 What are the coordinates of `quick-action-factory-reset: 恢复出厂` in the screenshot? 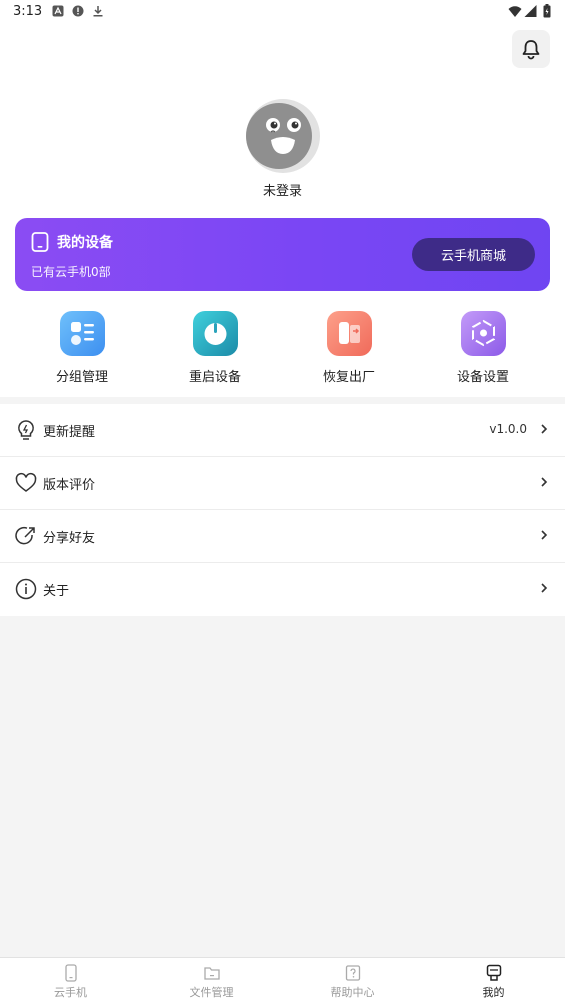 It's located at (349, 348).